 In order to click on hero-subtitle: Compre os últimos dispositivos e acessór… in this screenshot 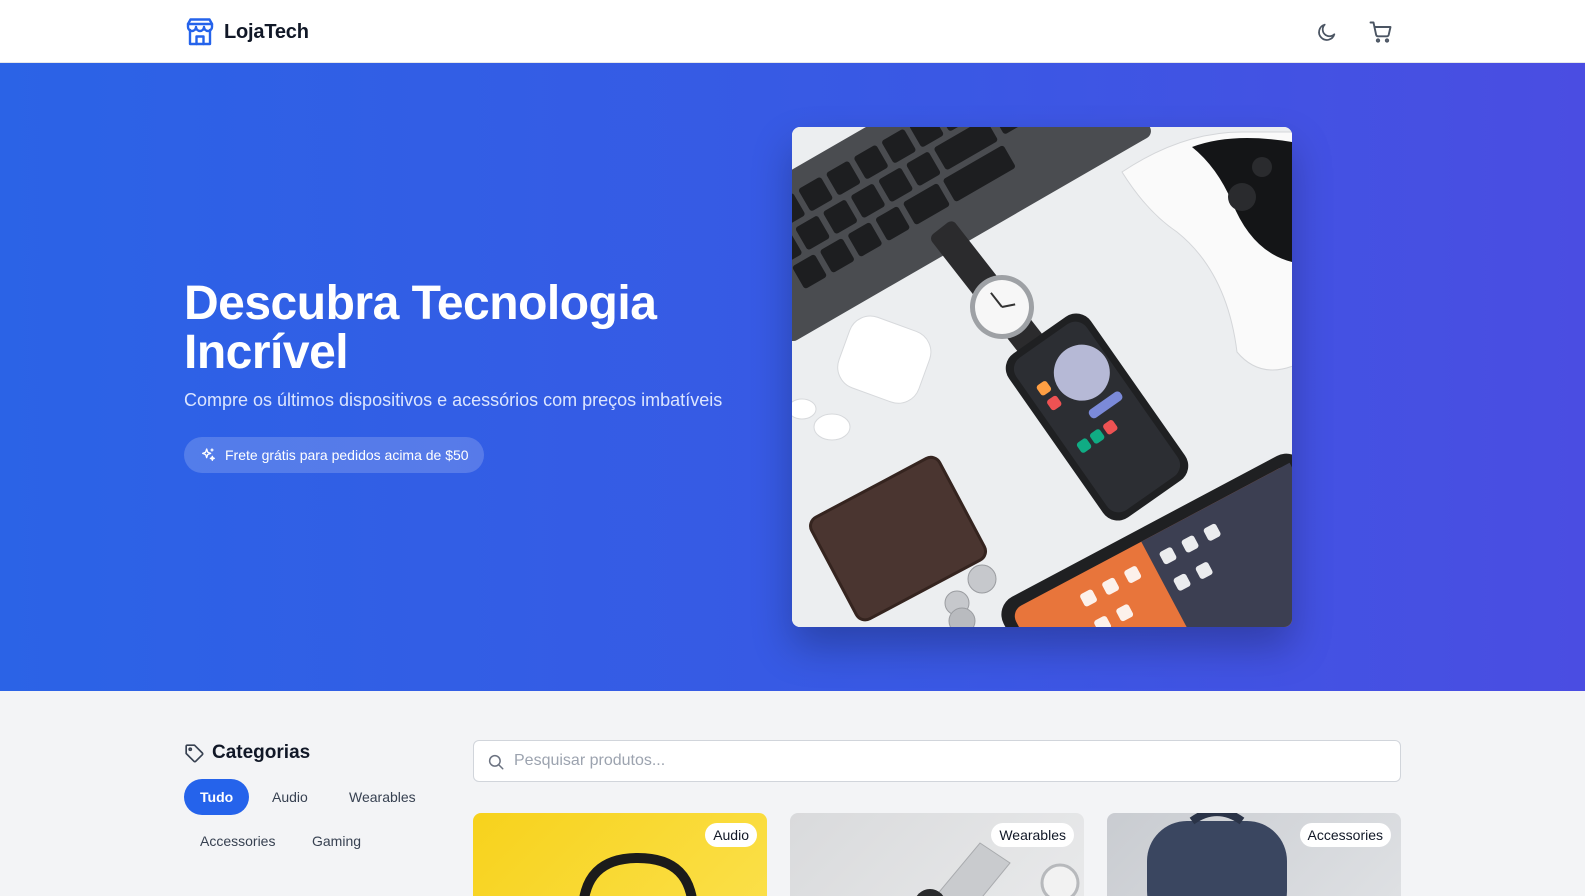, I will do `click(453, 400)`.